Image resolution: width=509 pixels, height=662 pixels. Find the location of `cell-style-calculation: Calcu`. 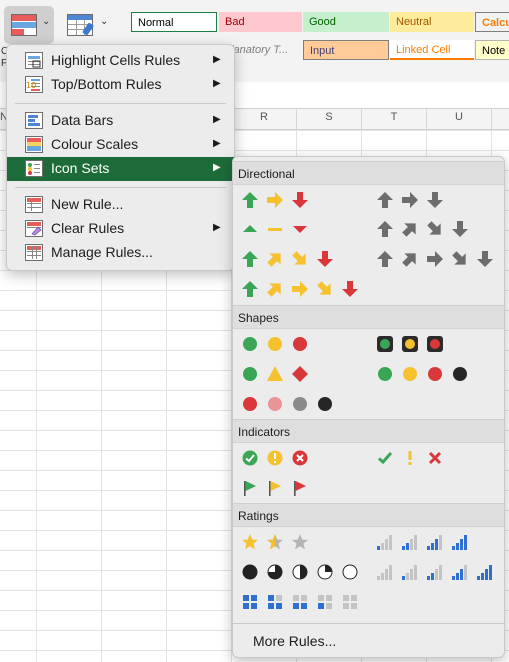

cell-style-calculation: Calcu is located at coordinates (492, 22).